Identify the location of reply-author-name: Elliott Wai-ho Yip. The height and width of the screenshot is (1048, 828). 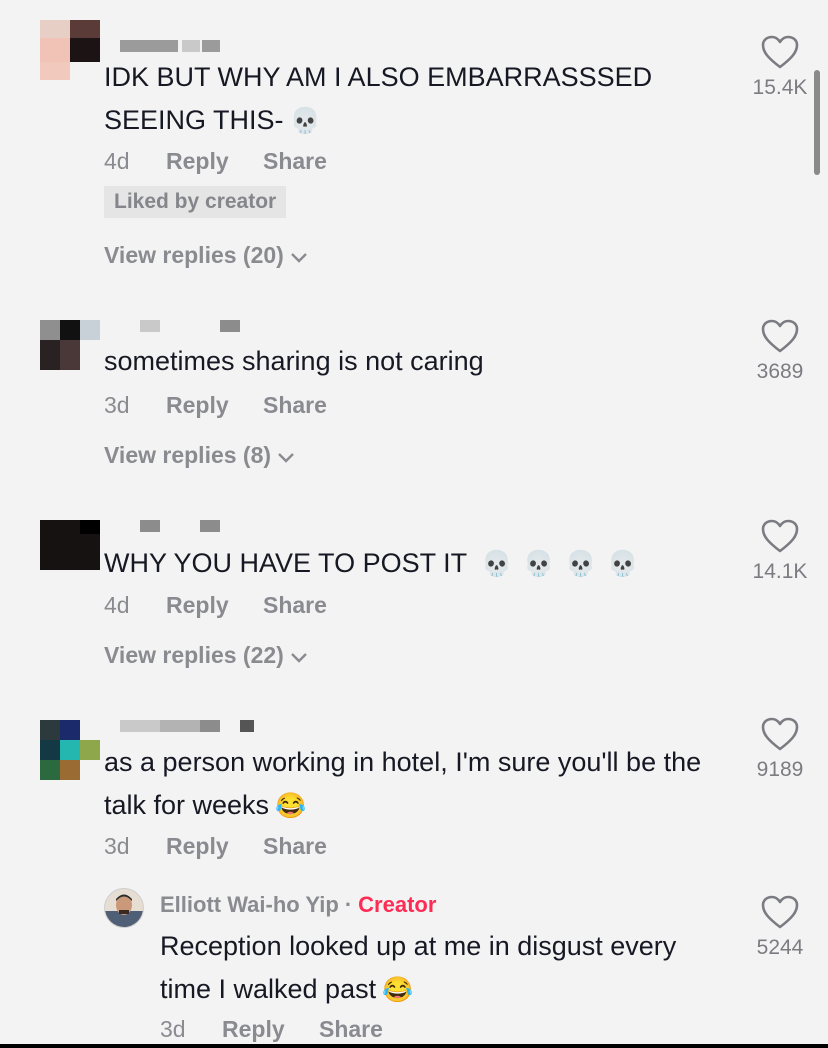
(249, 904).